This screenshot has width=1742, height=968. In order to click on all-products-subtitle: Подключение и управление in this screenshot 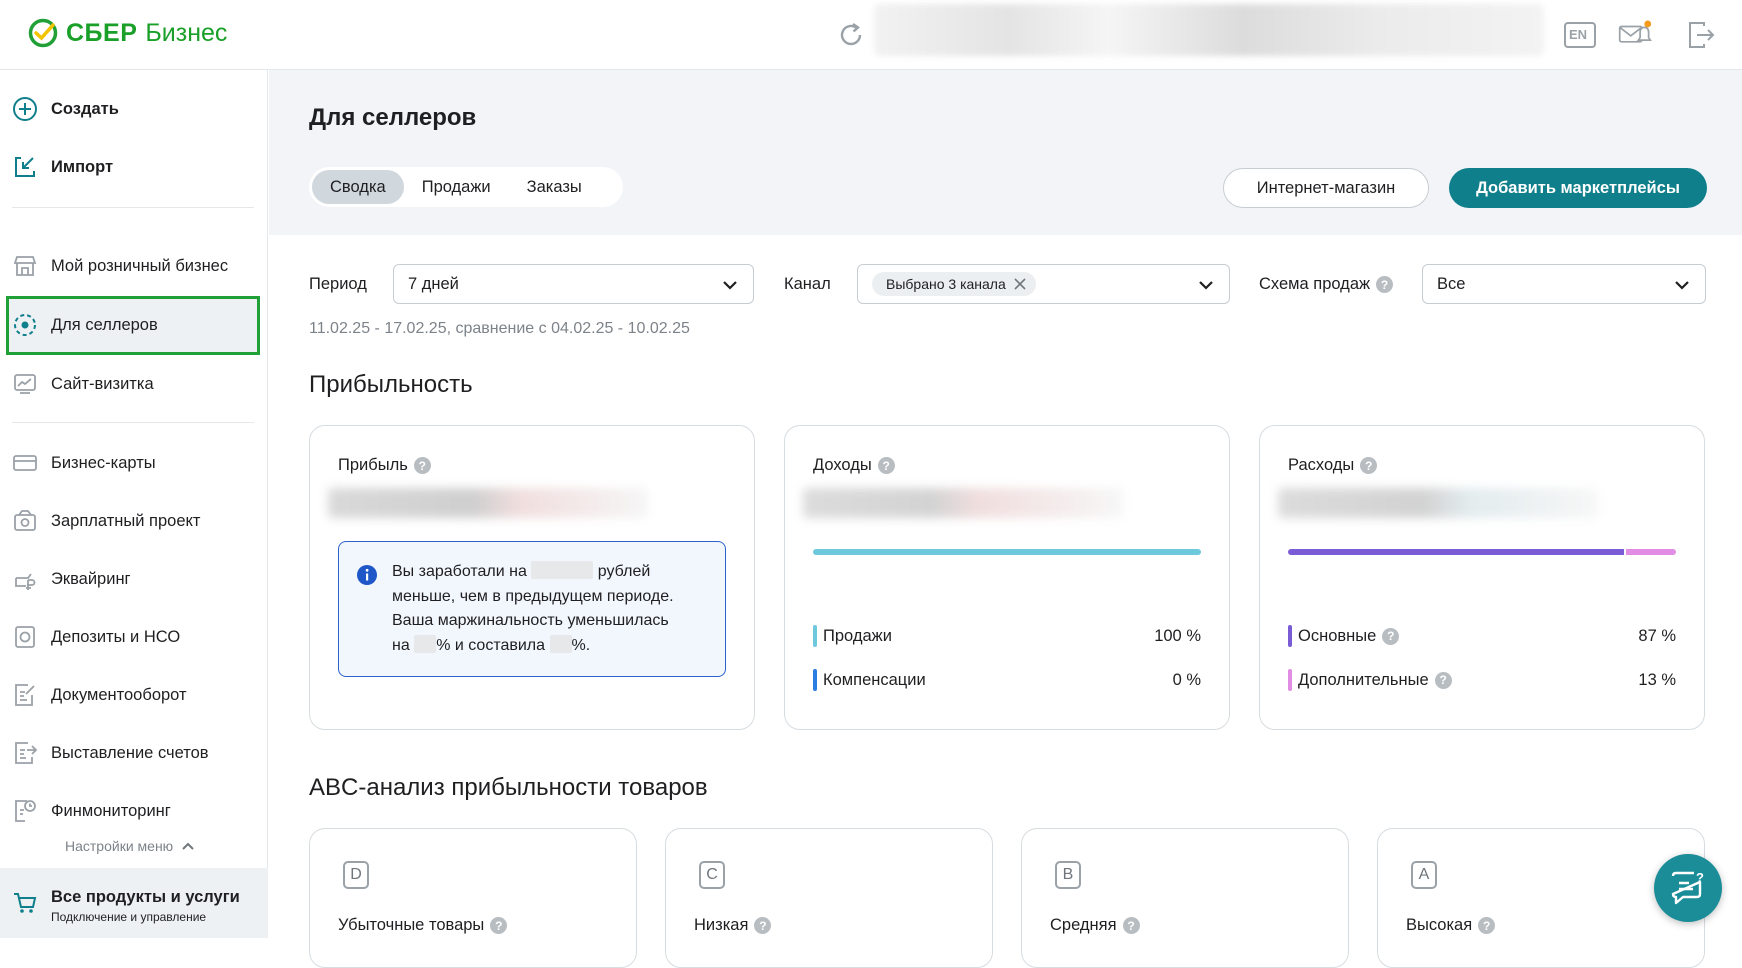, I will do `click(129, 917)`.